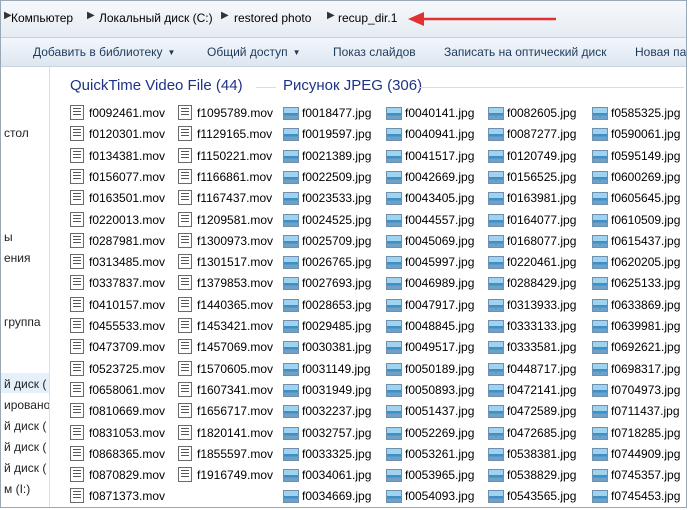 The height and width of the screenshot is (510, 689). Describe the element at coordinates (660, 52) in the screenshot. I see `new-folder-button: Новая па` at that location.